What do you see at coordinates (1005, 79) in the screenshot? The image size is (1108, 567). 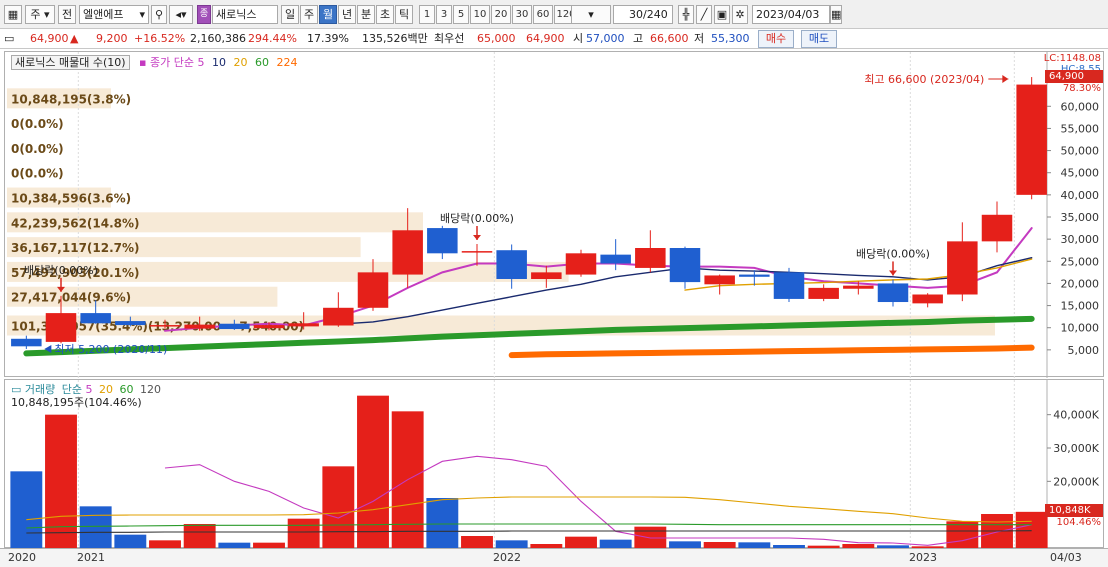 I see `high-arrow-icon` at bounding box center [1005, 79].